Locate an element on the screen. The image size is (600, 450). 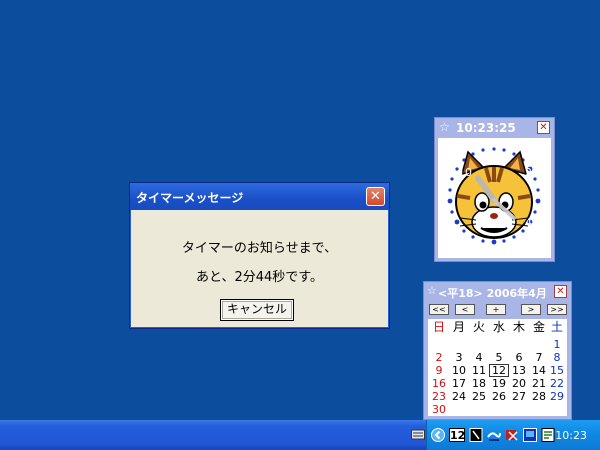
calendar-day: 21 is located at coordinates (539, 383).